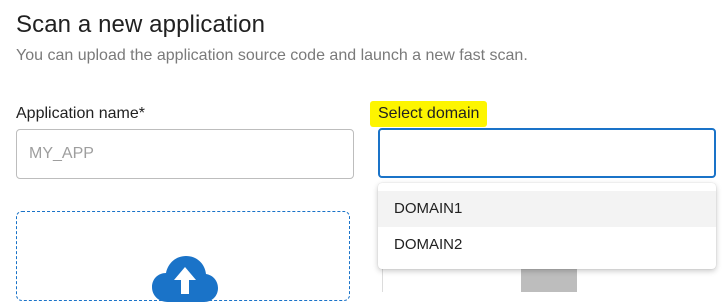 The height and width of the screenshot is (302, 727). Describe the element at coordinates (547, 245) in the screenshot. I see `domain-option-domain2: DOMAIN2` at that location.